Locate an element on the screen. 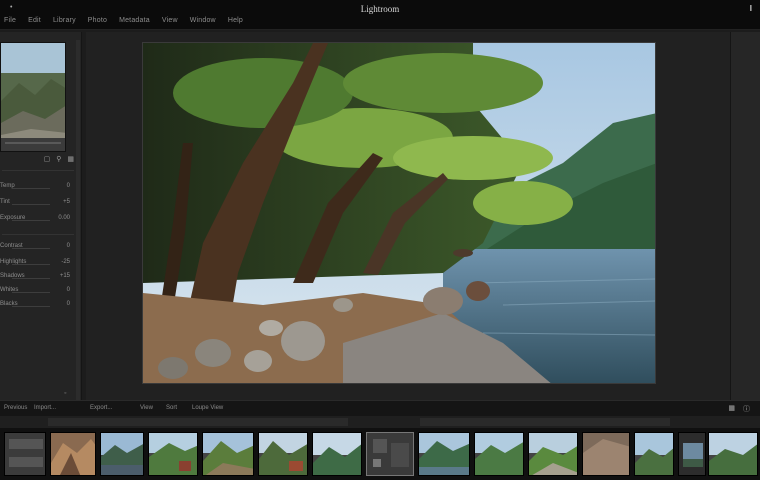  menu-photo: Photo is located at coordinates (97, 20).